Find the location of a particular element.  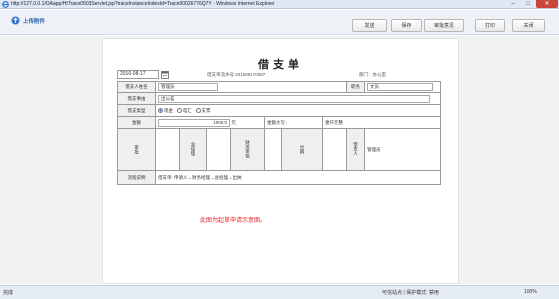

cash-radio is located at coordinates (160, 110).